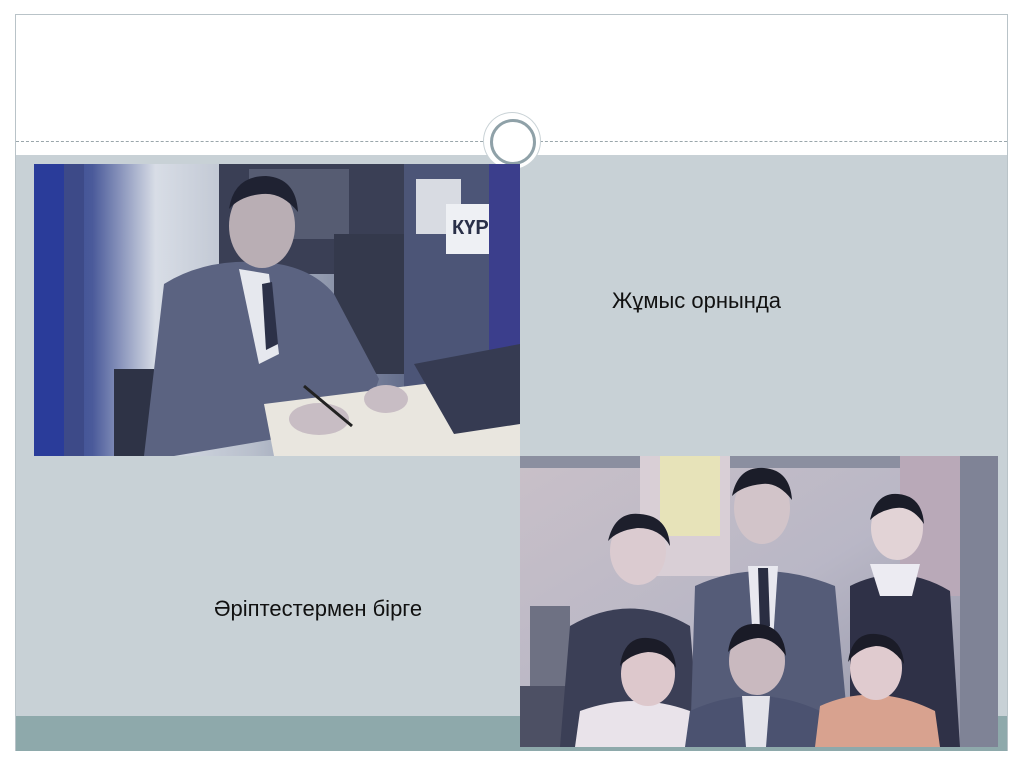 Image resolution: width=1024 pixels, height=767 pixels. Describe the element at coordinates (470, 228) in the screenshot. I see `sign-text: КҮР` at that location.